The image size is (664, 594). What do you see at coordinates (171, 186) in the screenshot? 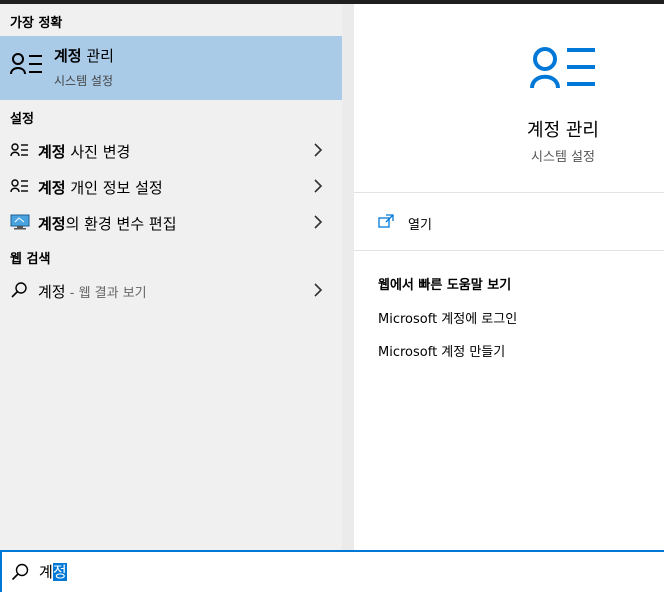
I see `settings-item-privacy: 계정 개인 정보 설정` at bounding box center [171, 186].